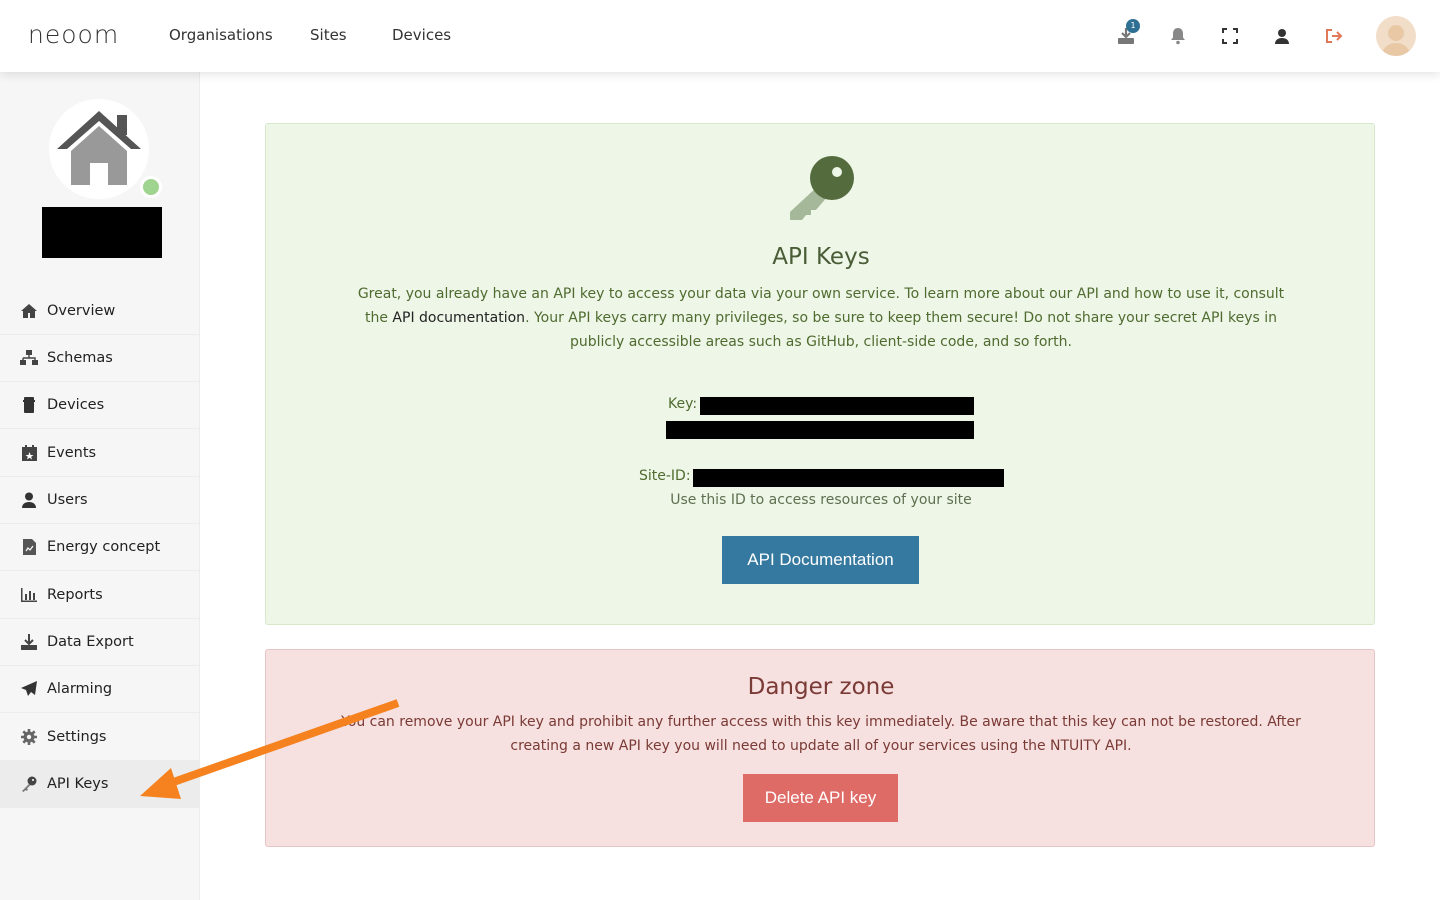 The width and height of the screenshot is (1440, 900). I want to click on sidebar-item-label: Energy concept, so click(104, 547).